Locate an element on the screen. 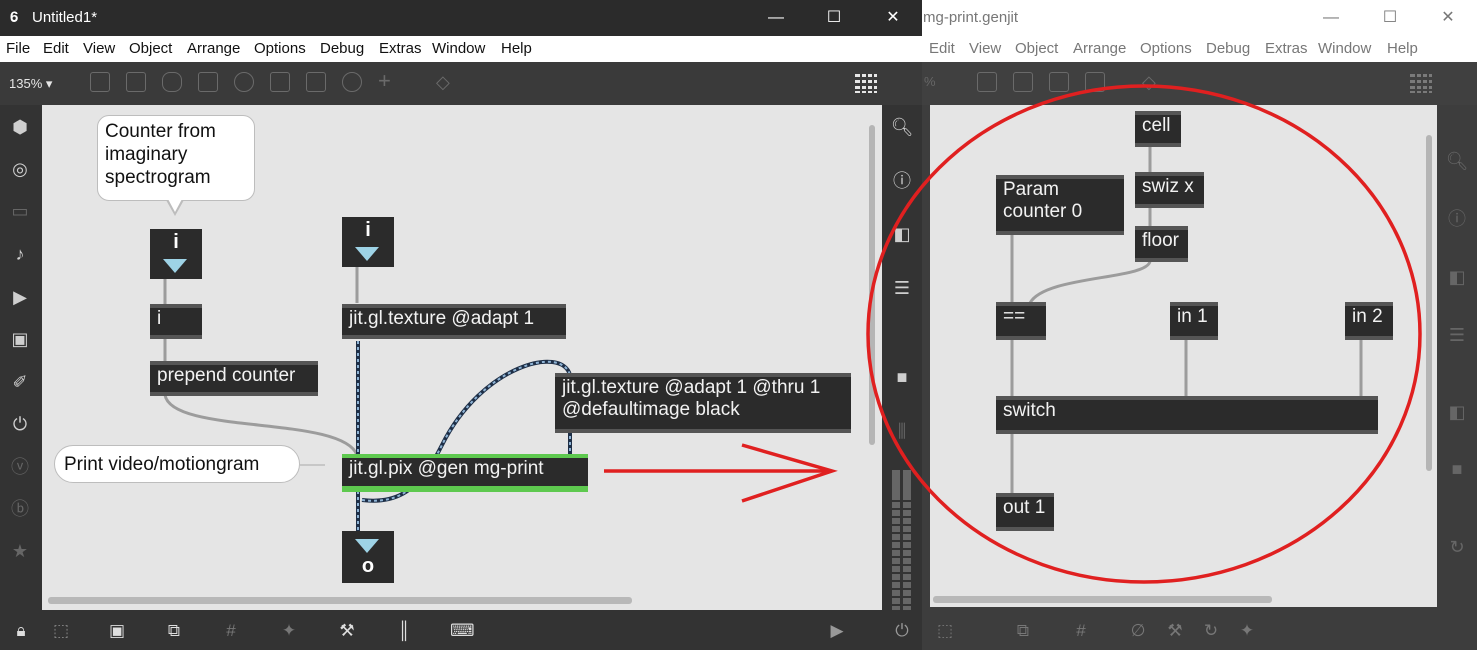  new-codebox-icon is located at coordinates (1095, 82).